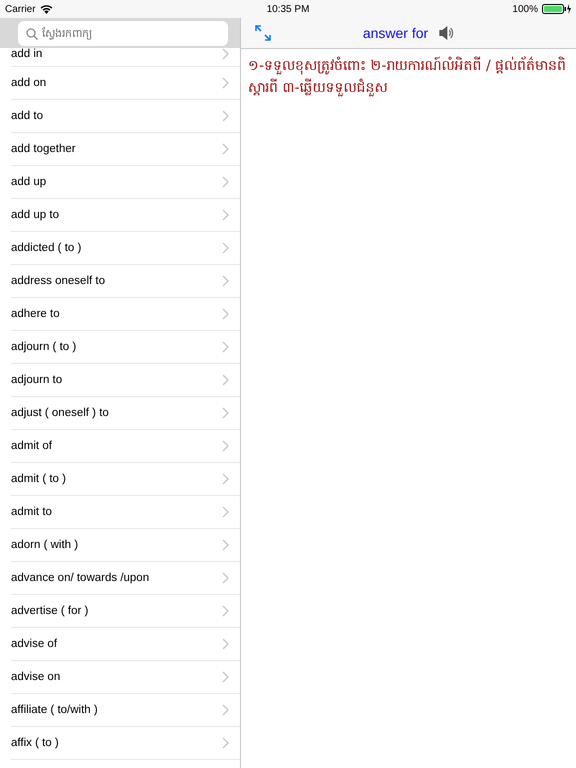 This screenshot has width=576, height=768. Describe the element at coordinates (125, 677) in the screenshot. I see `list-item: advise on` at that location.